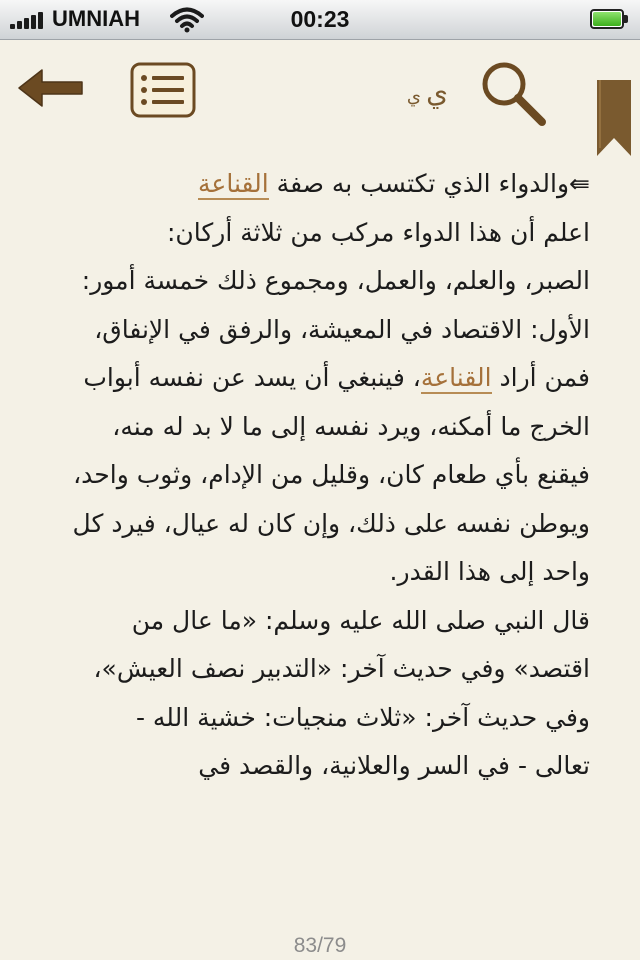 Image resolution: width=640 pixels, height=960 pixels. Describe the element at coordinates (163, 90) in the screenshot. I see `list-icon` at that location.